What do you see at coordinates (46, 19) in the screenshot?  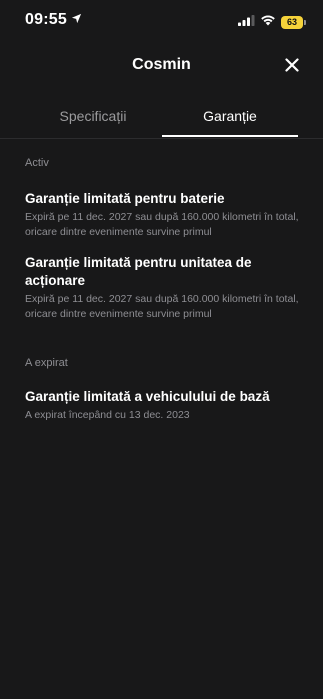 I see `status-time: 09:55` at bounding box center [46, 19].